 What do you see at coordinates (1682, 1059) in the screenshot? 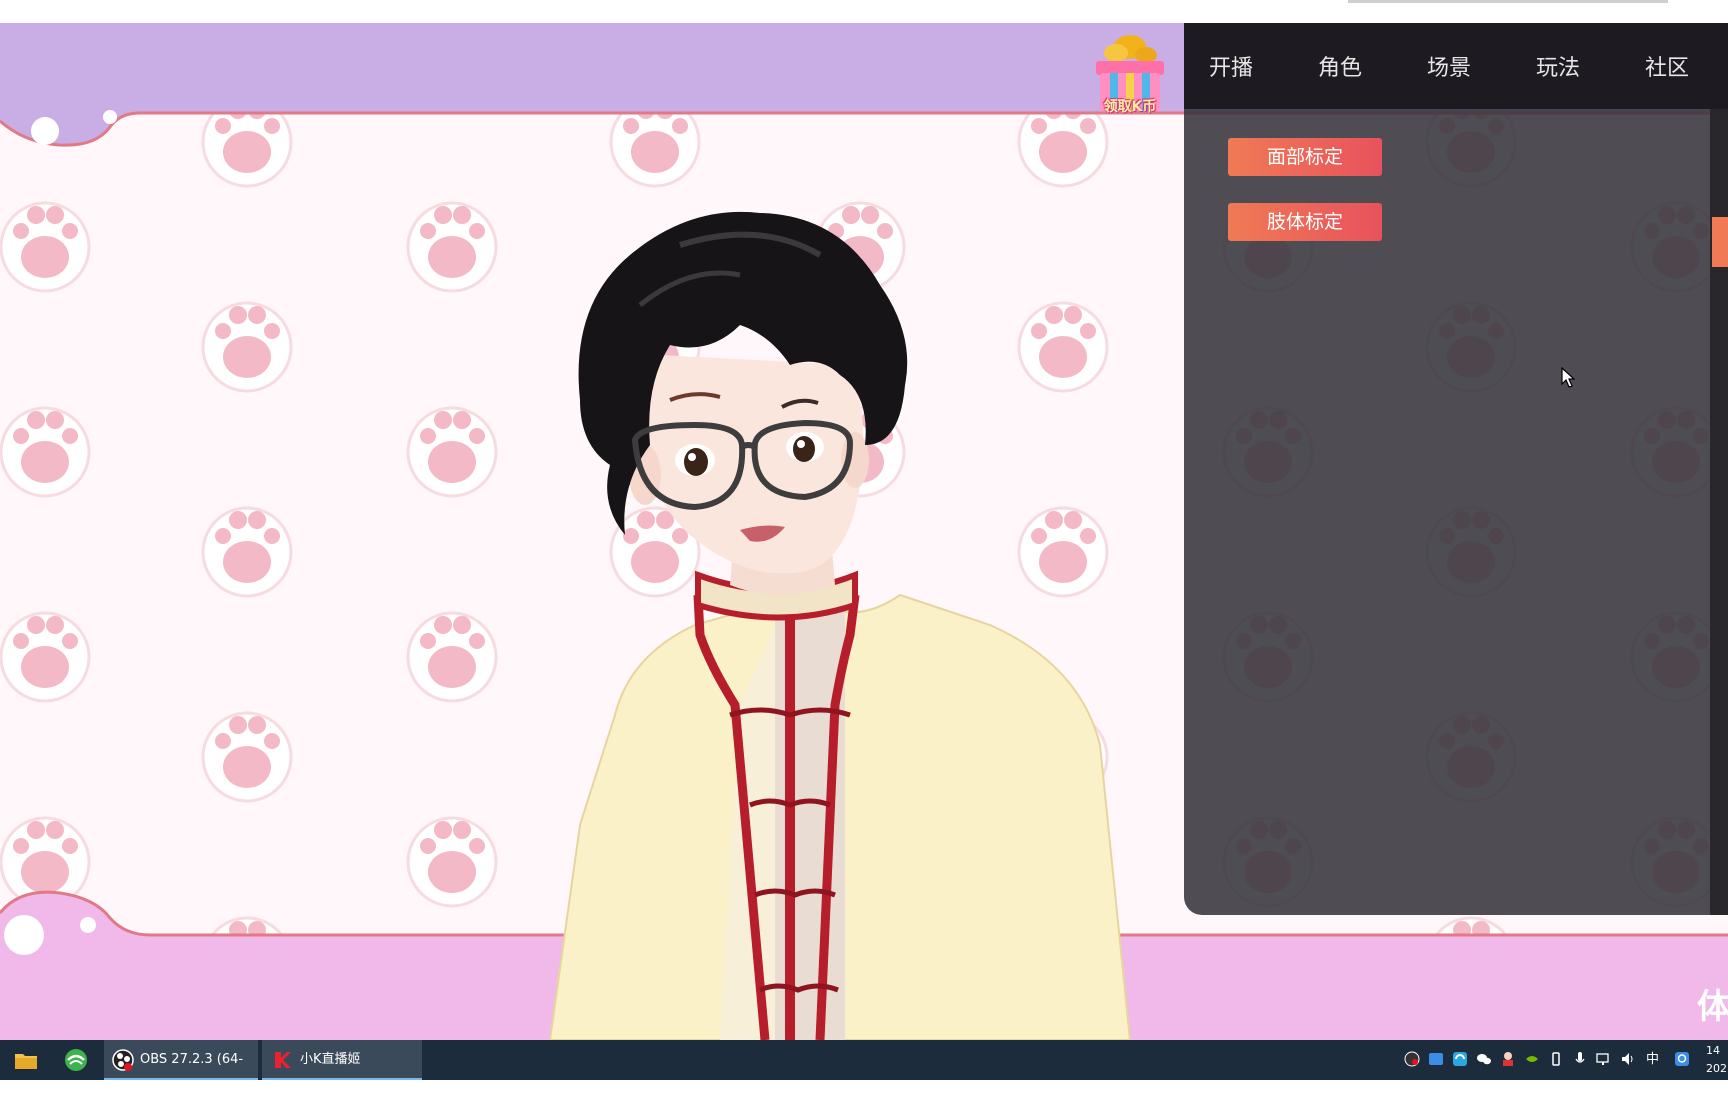
I see `search-tray-icon` at bounding box center [1682, 1059].